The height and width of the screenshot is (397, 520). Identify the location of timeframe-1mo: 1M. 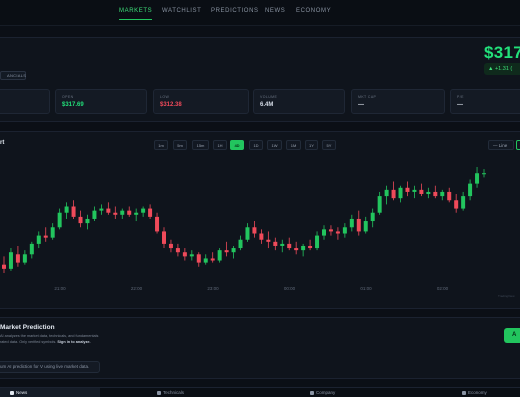
(293, 145).